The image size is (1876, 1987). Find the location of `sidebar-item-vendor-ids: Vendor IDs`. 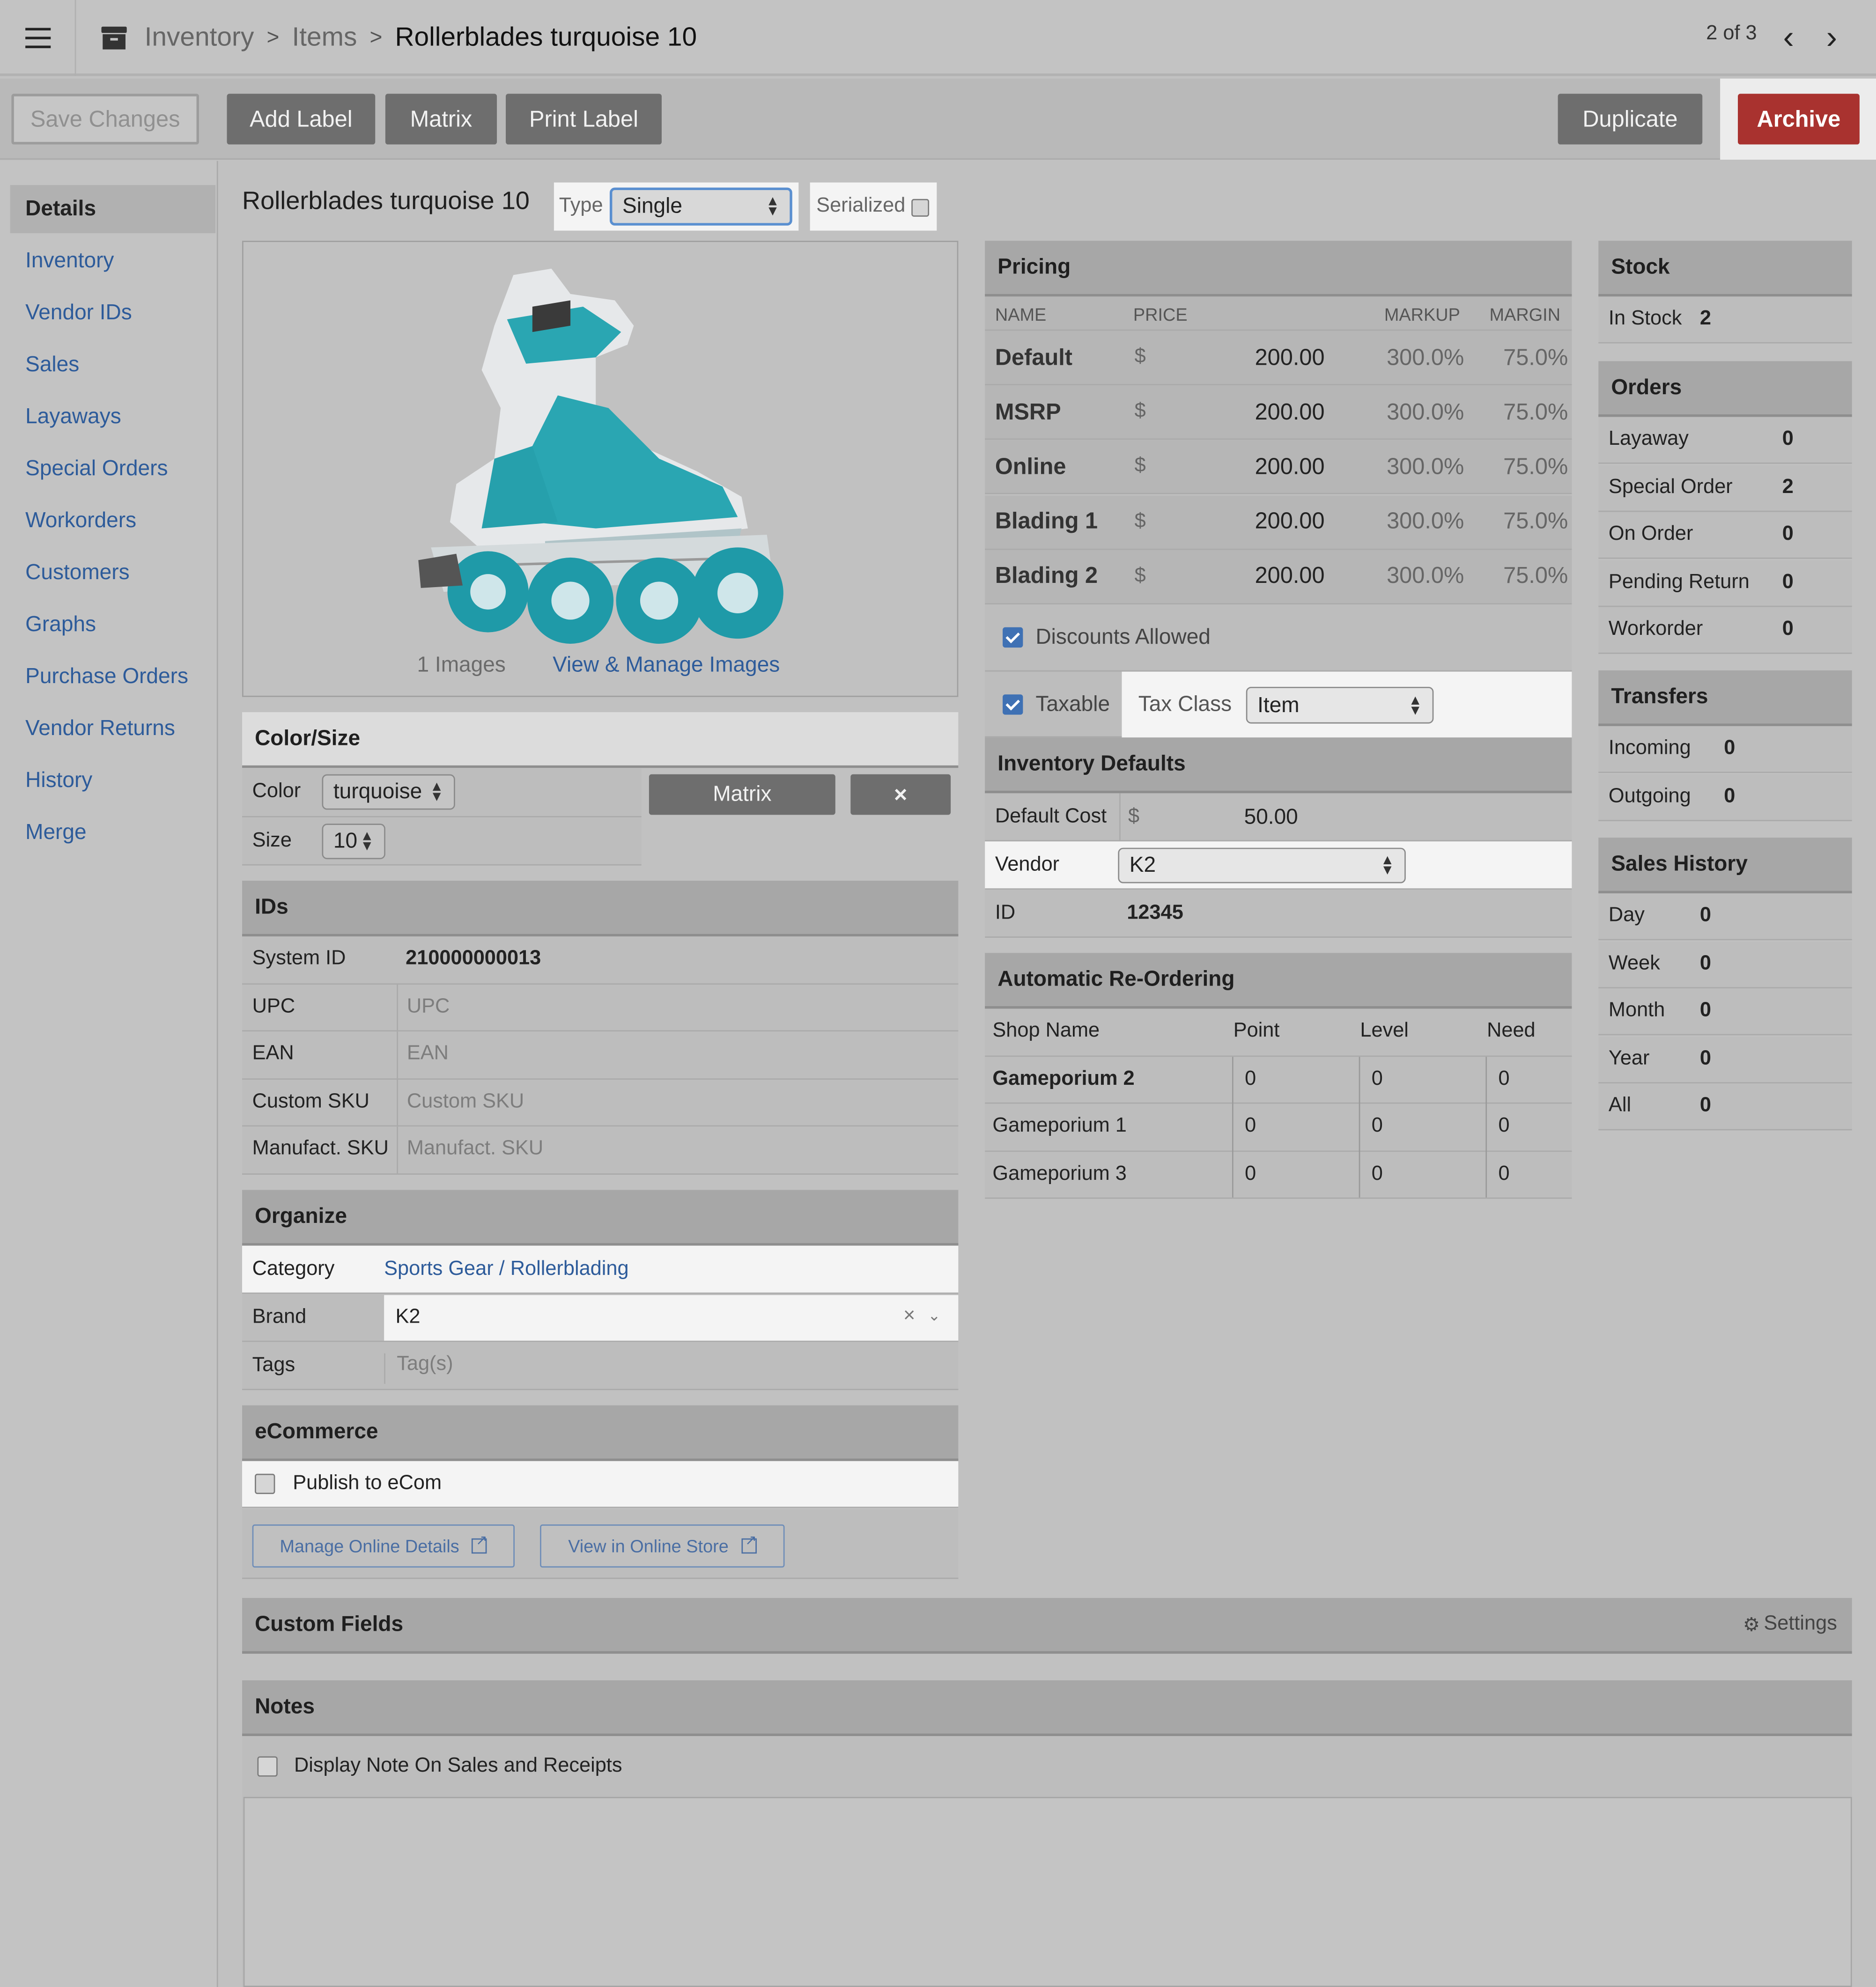

sidebar-item-vendor-ids: Vendor IDs is located at coordinates (113, 313).